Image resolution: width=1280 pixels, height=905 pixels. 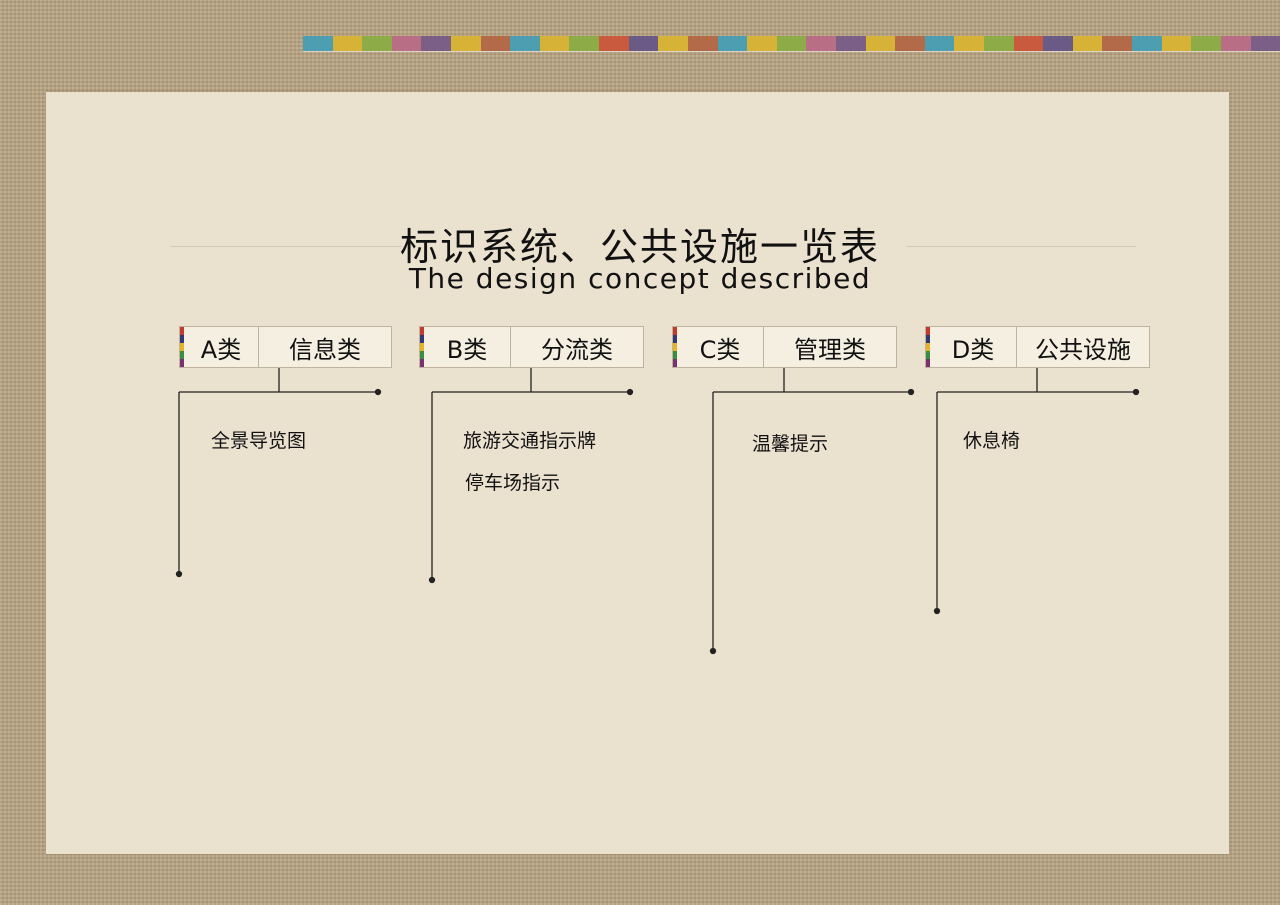 What do you see at coordinates (285, 347) in the screenshot?
I see `category-header-a: A类 信息类` at bounding box center [285, 347].